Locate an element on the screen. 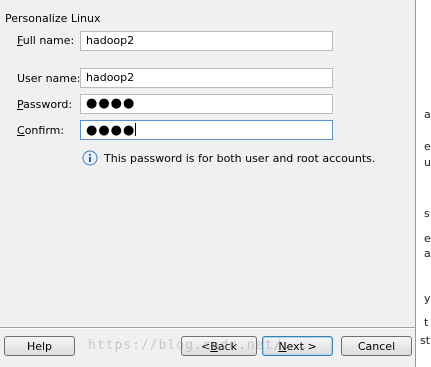 This screenshot has width=431, height=367. password-field: ●●●● is located at coordinates (206, 104).